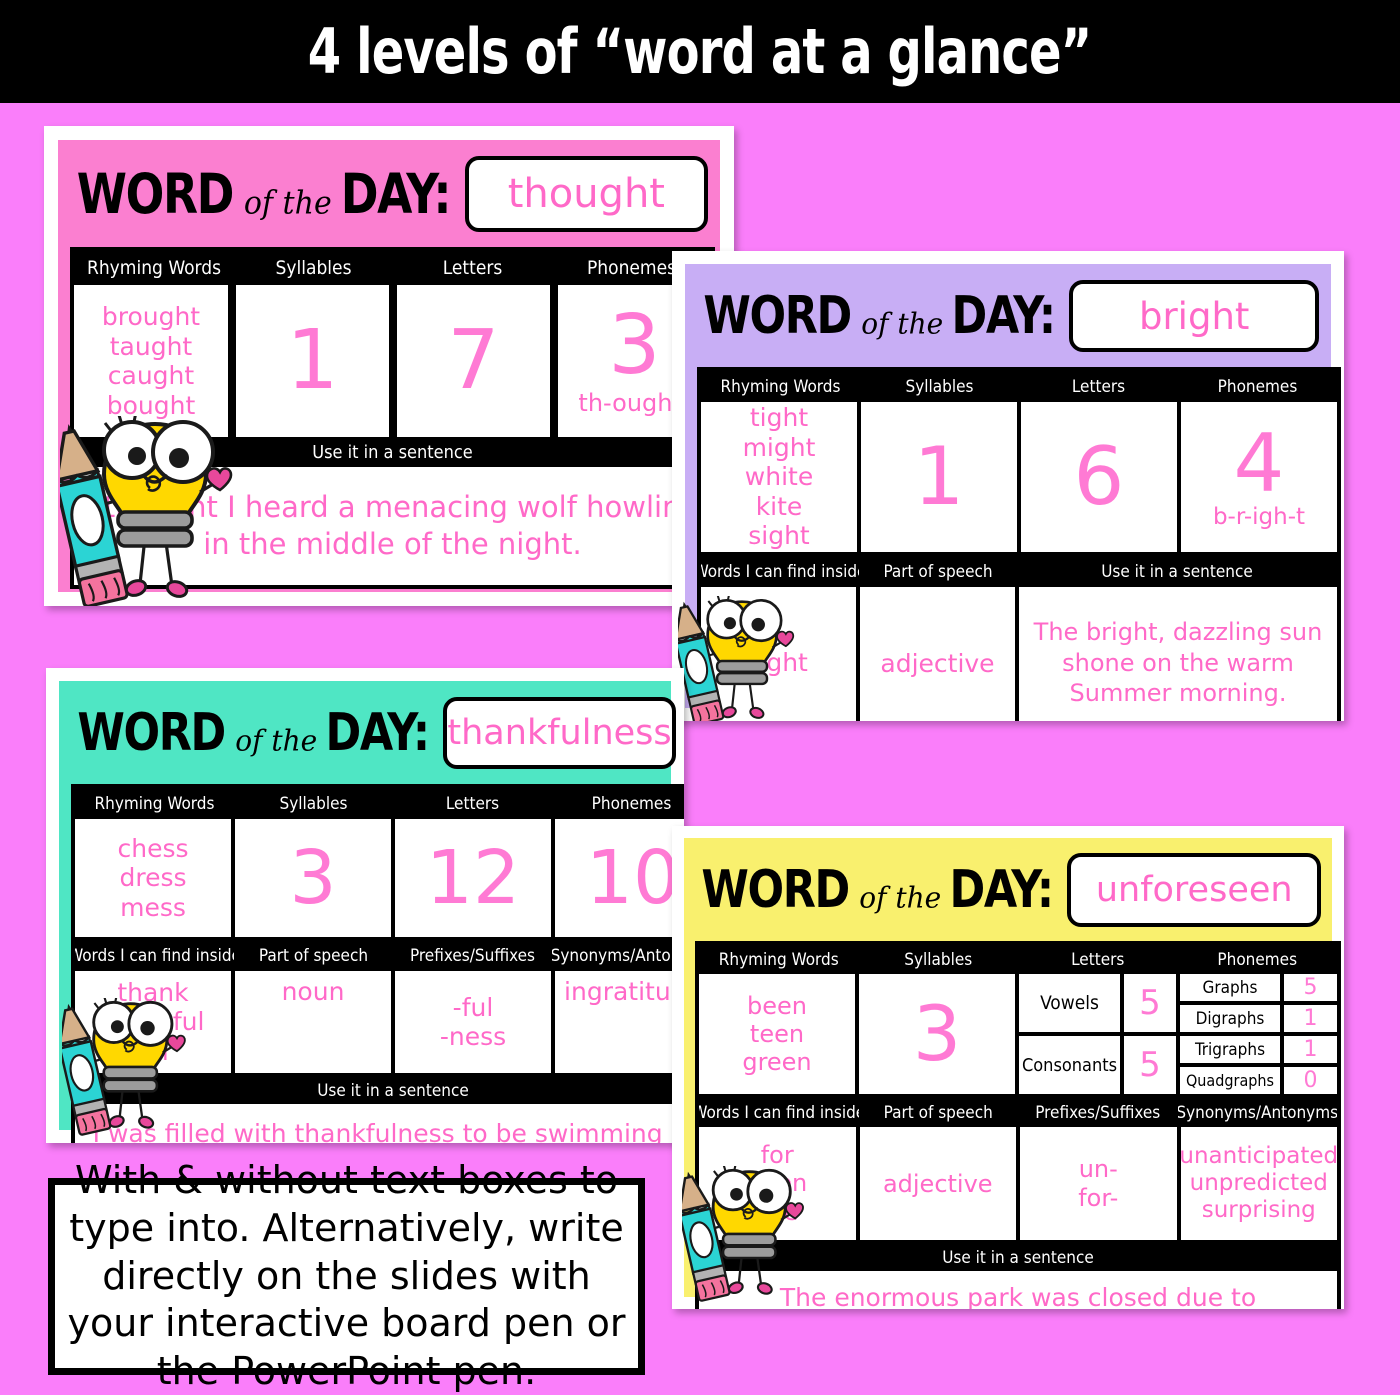 Image resolution: width=1400 pixels, height=1395 pixels. Describe the element at coordinates (151, 733) in the screenshot. I see `label-word: WORD` at that location.